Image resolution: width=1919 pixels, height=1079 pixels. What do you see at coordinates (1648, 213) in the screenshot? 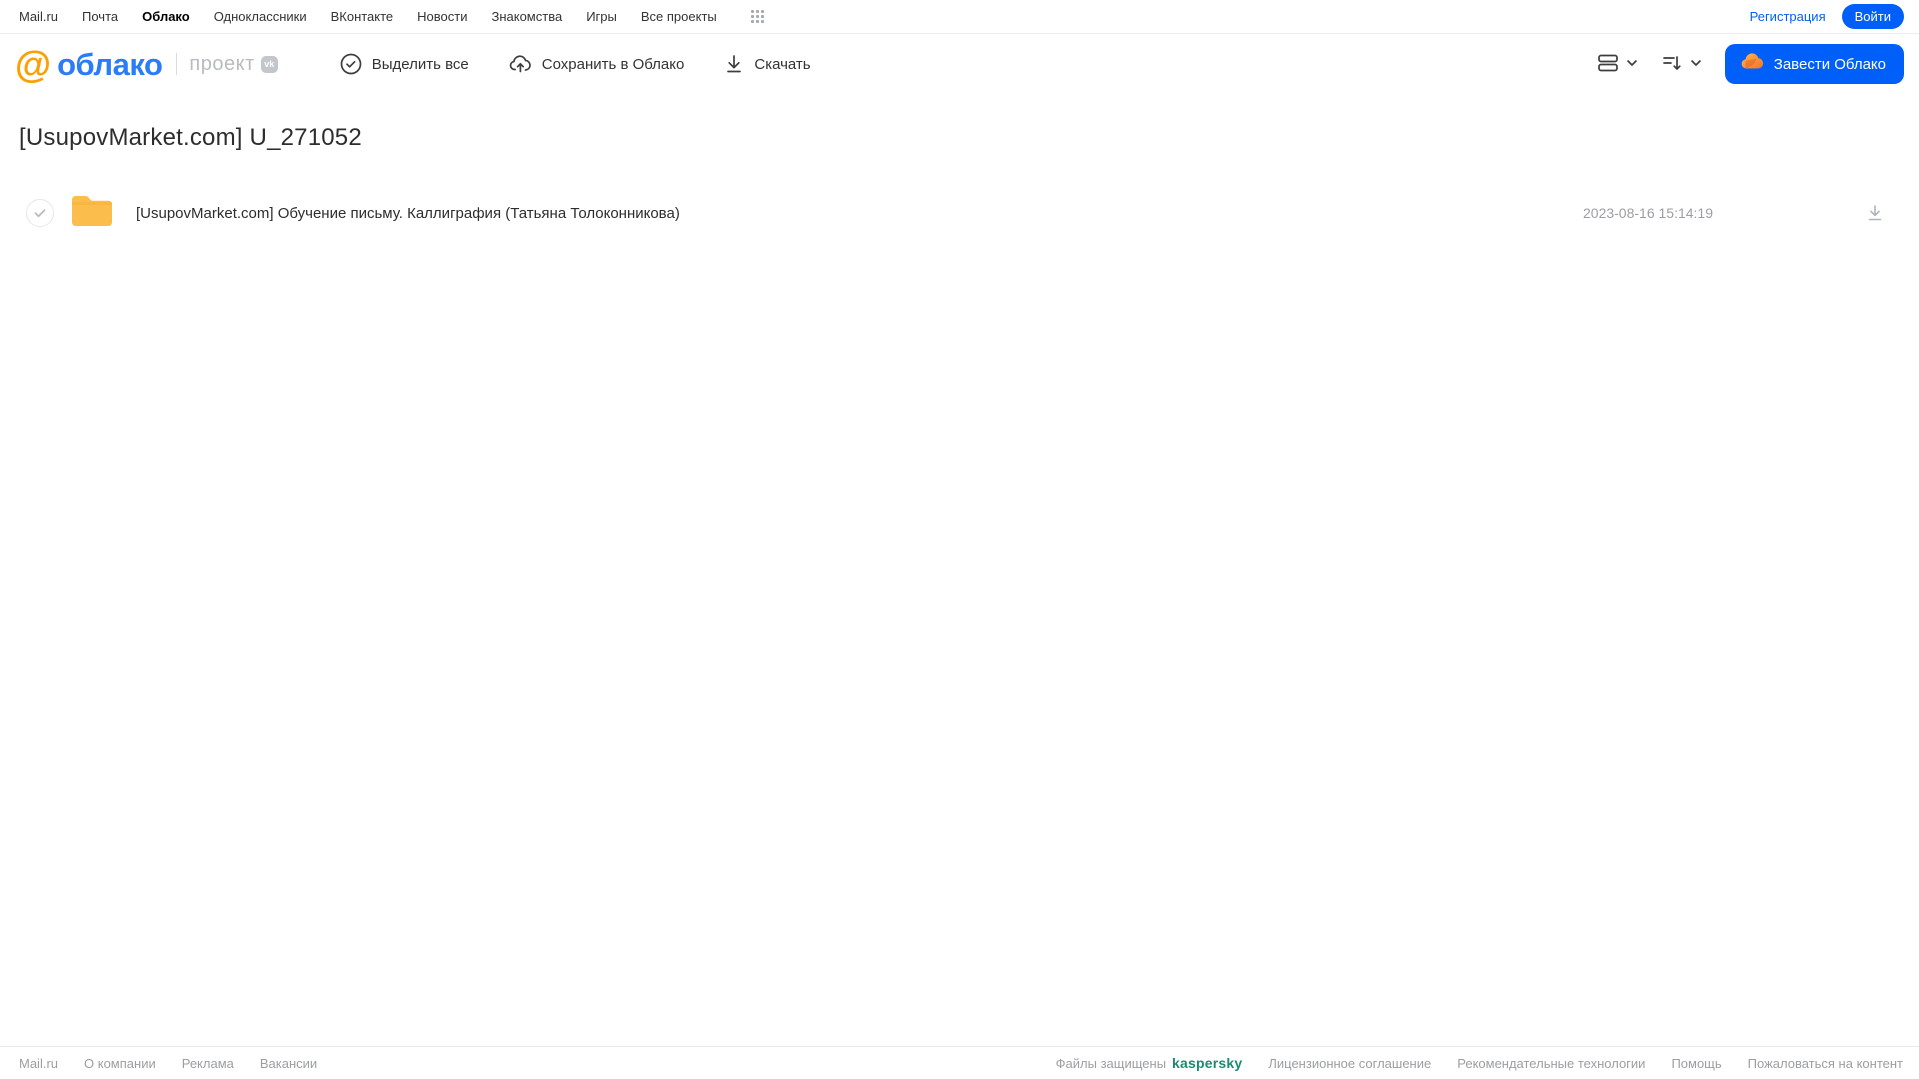
I see `file-date: 2023-08-16 15:14:19` at bounding box center [1648, 213].